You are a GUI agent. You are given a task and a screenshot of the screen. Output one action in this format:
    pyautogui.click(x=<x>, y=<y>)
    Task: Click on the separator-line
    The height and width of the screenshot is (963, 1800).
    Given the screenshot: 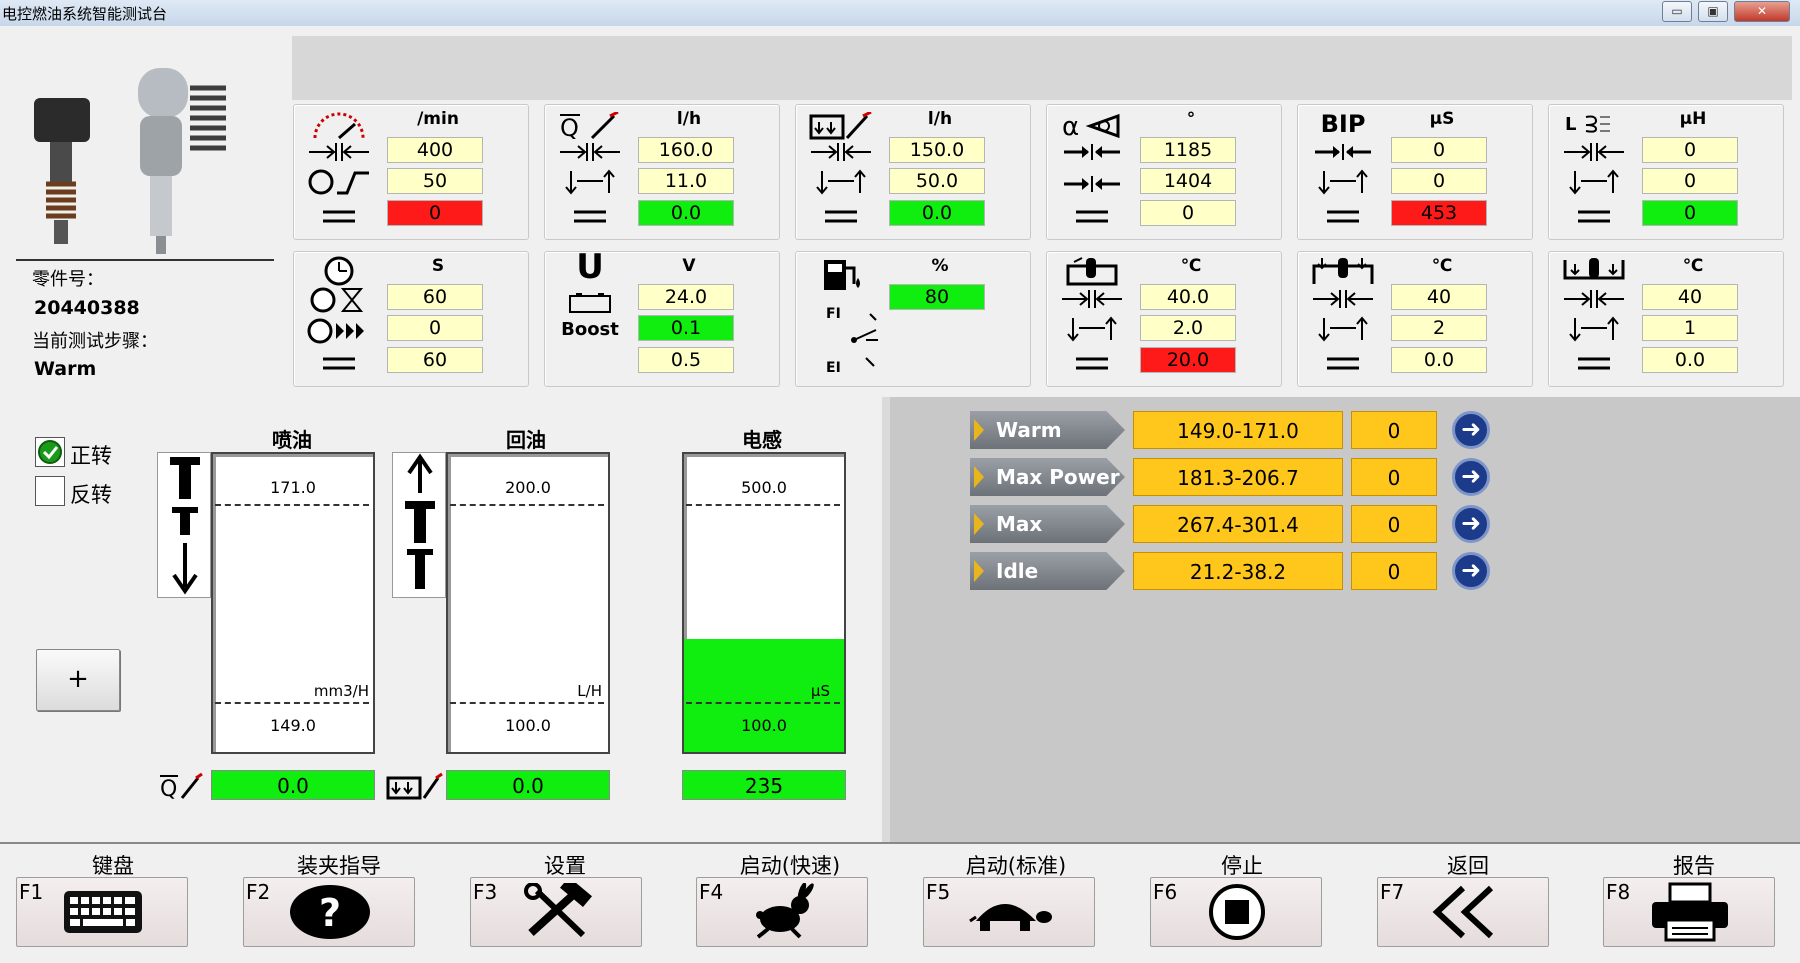 What is the action you would take?
    pyautogui.click(x=145, y=260)
    